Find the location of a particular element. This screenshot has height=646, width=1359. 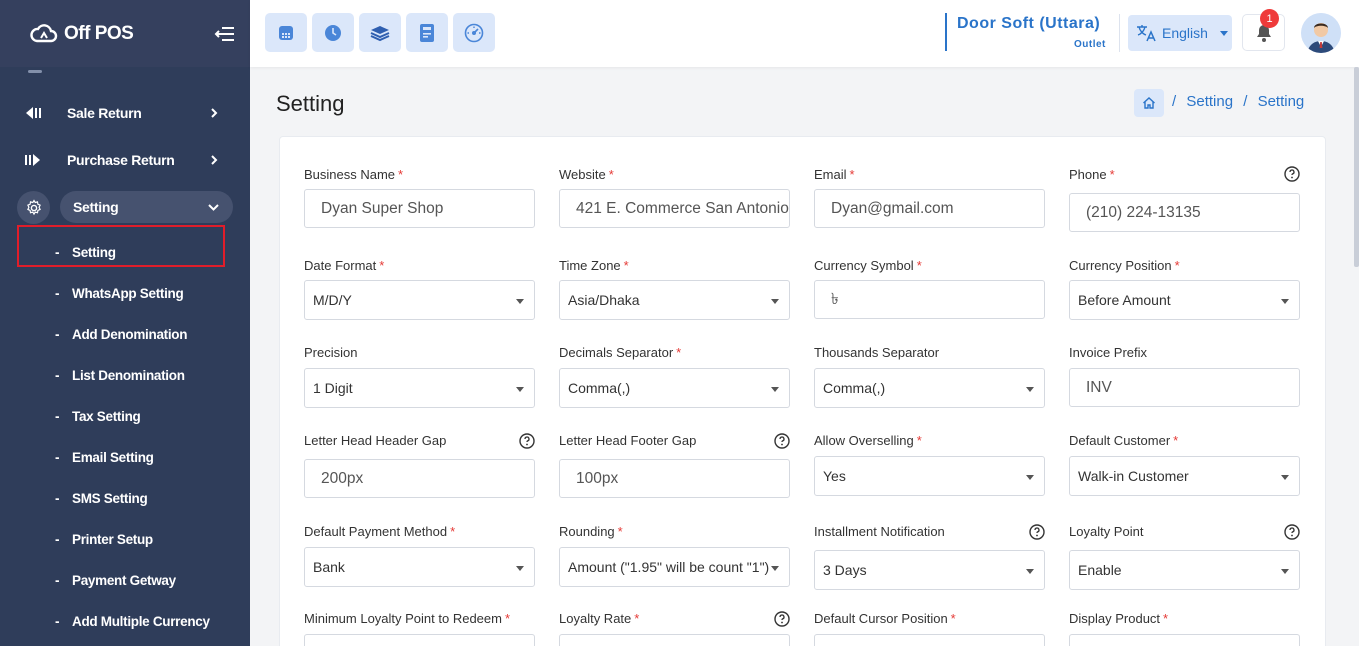

rounding-select: Amount ("1.95" will be count "1") is located at coordinates (674, 567).